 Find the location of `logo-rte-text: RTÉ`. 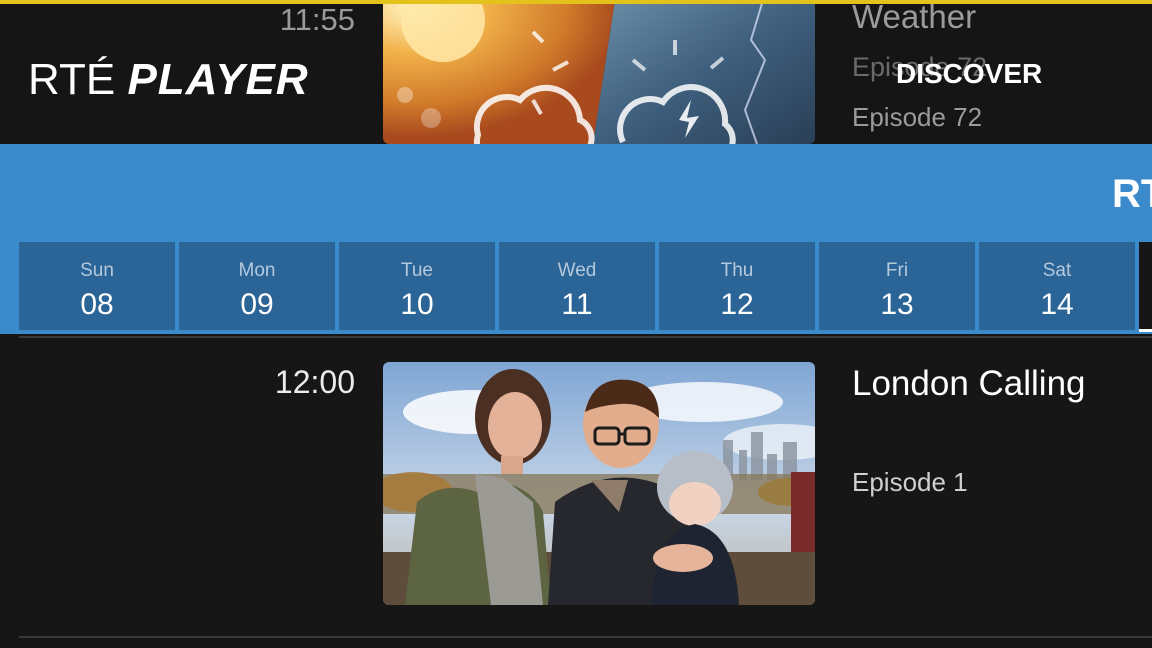

logo-rte-text: RTÉ is located at coordinates (72, 79).